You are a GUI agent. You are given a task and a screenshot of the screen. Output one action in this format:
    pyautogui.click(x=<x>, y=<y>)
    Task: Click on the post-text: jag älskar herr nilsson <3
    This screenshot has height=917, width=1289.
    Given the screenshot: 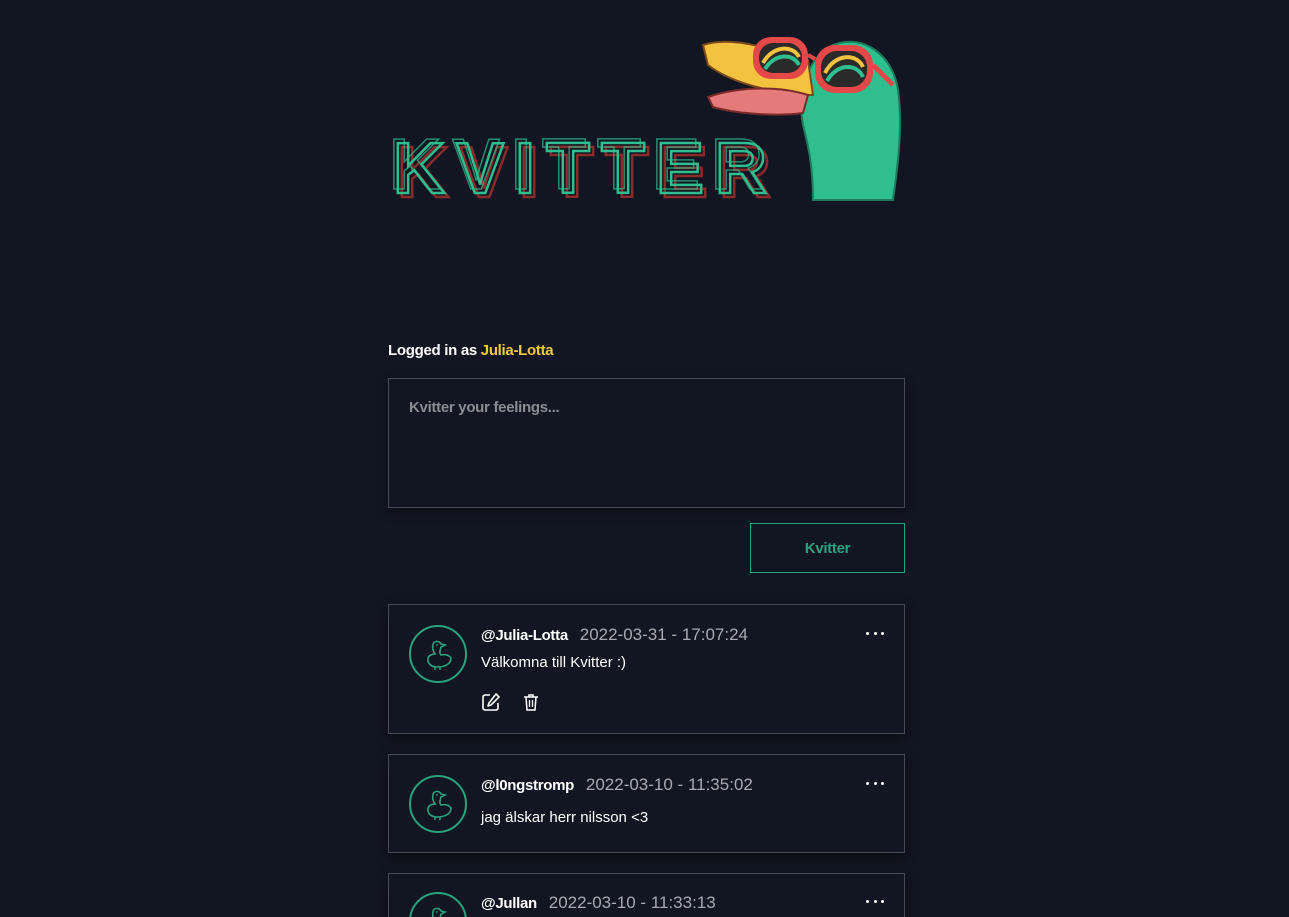 What is the action you would take?
    pyautogui.click(x=565, y=817)
    